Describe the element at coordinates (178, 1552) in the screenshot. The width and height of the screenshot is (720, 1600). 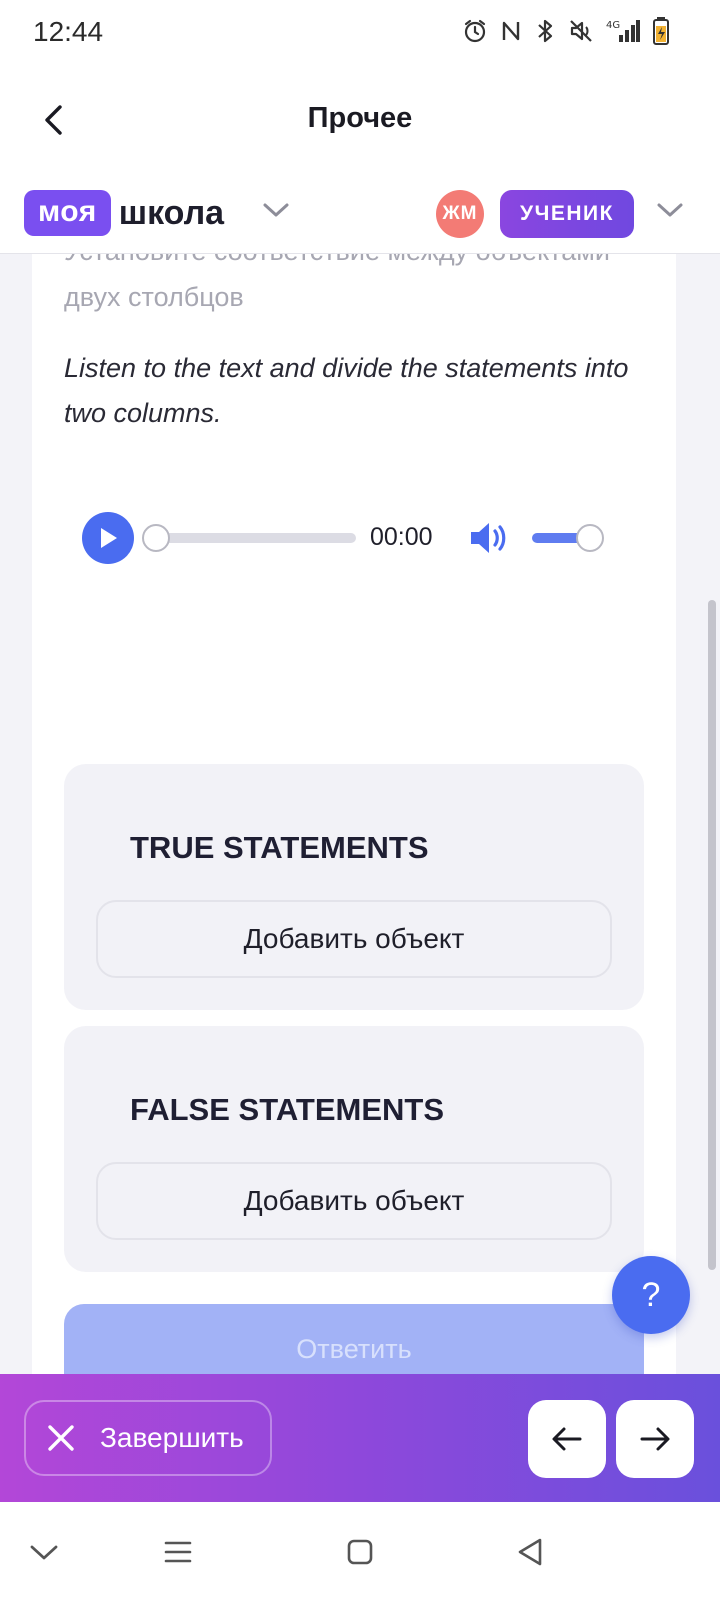
I see `menu-icon` at that location.